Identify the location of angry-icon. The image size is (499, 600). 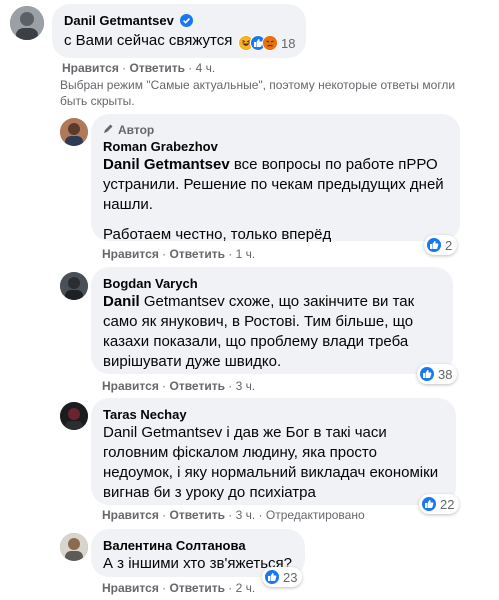
(270, 43).